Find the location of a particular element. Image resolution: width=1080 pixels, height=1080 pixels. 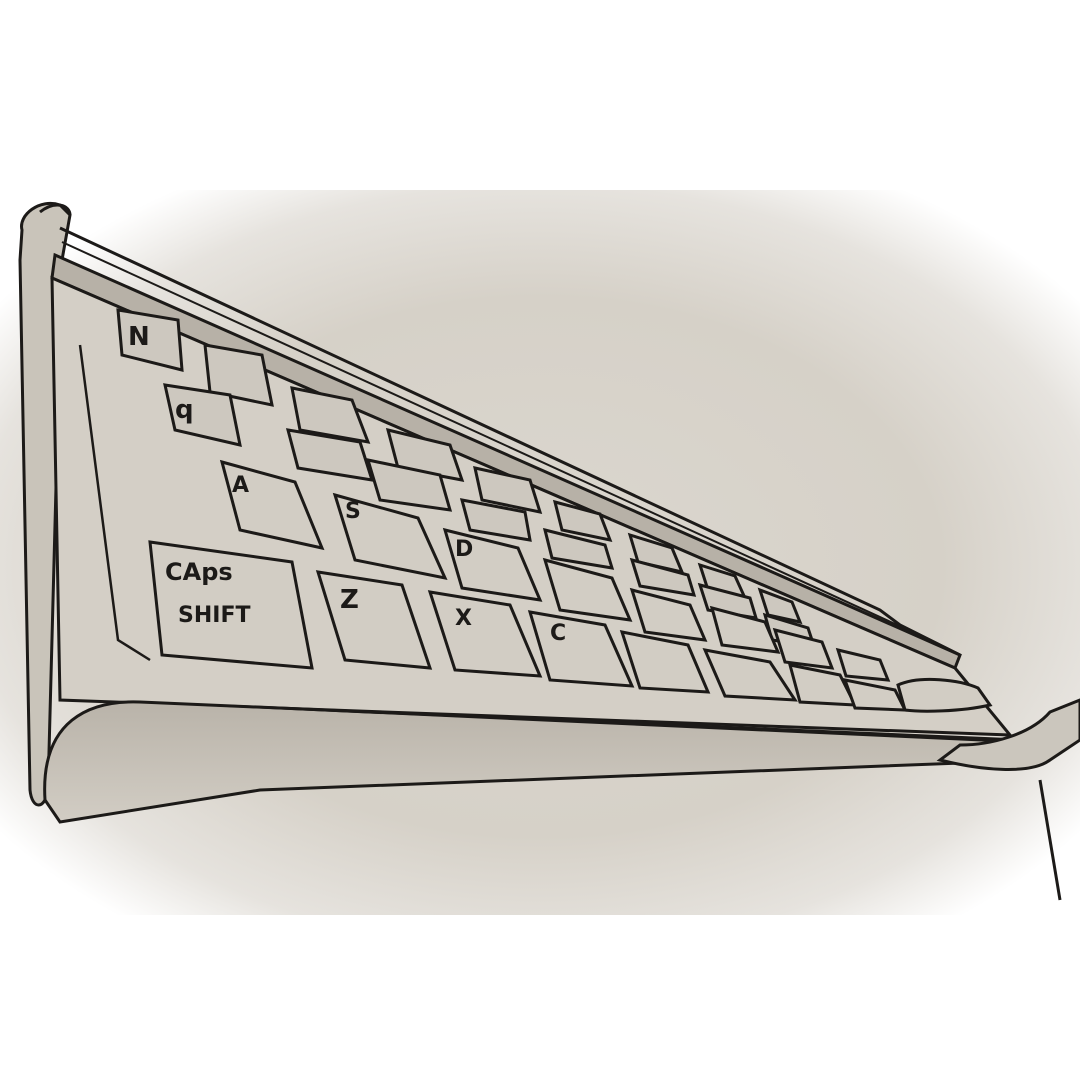

key-label-q: q is located at coordinates (184, 410).